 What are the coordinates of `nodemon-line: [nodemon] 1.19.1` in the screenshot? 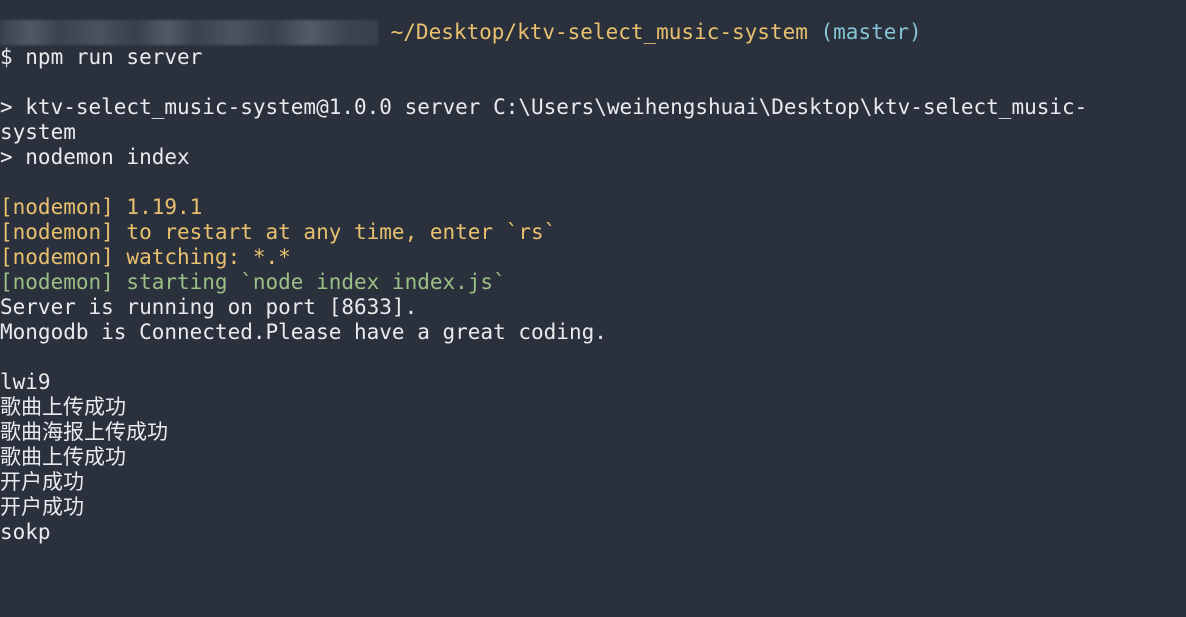 It's located at (101, 207).